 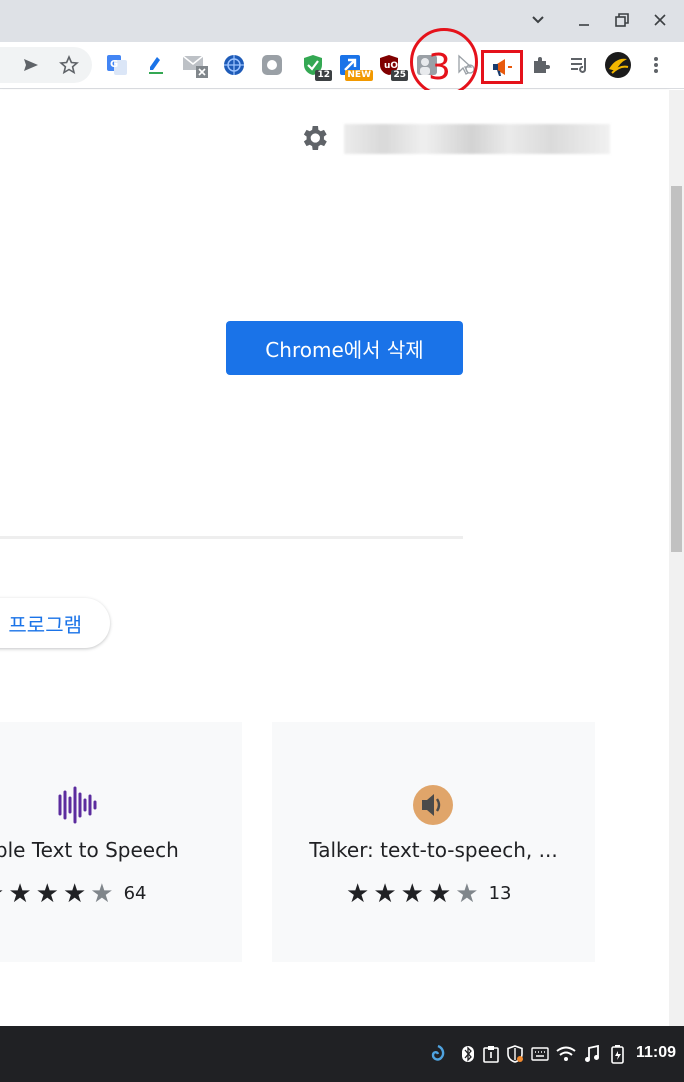 What do you see at coordinates (579, 65) in the screenshot?
I see `media-queue-icon` at bounding box center [579, 65].